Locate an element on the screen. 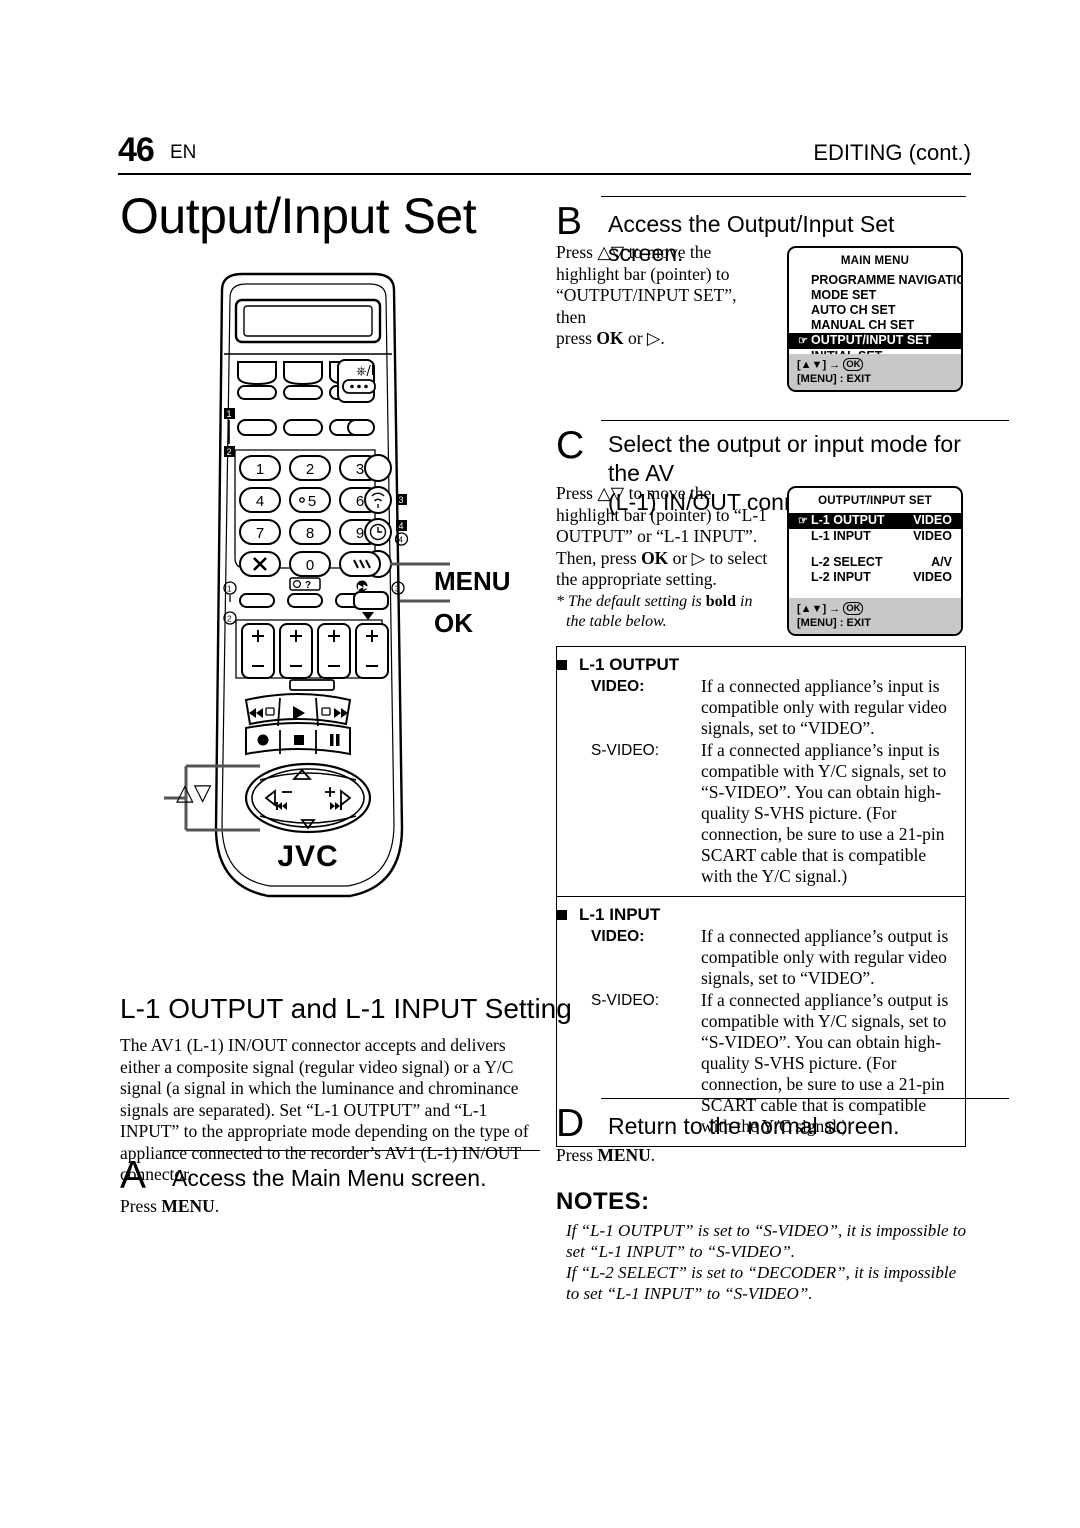 The height and width of the screenshot is (1528, 1080). osd-menu-item-label: L-1 INPUT is located at coordinates (841, 536).